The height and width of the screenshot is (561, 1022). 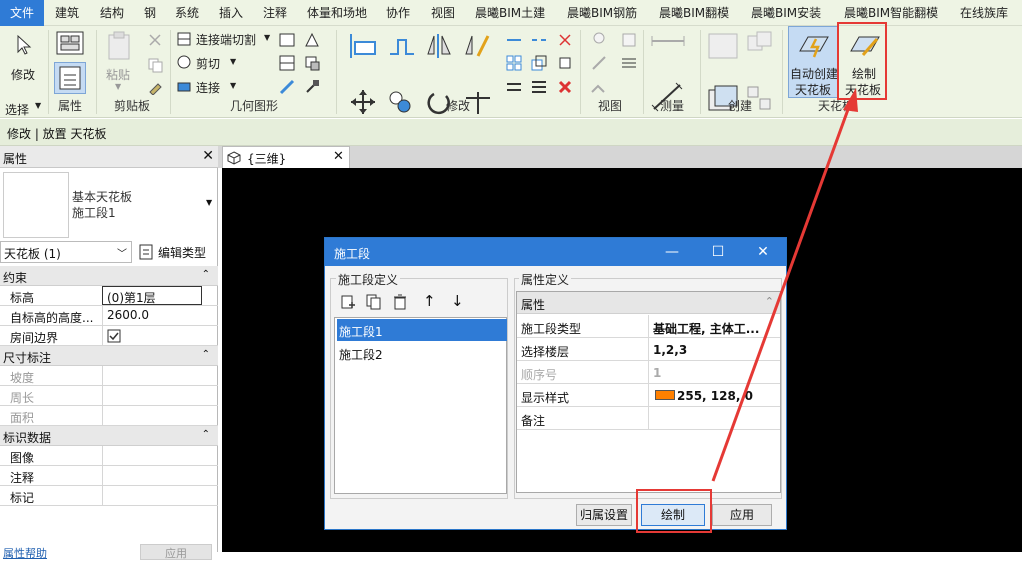 I want to click on properties-button, so click(x=70, y=78).